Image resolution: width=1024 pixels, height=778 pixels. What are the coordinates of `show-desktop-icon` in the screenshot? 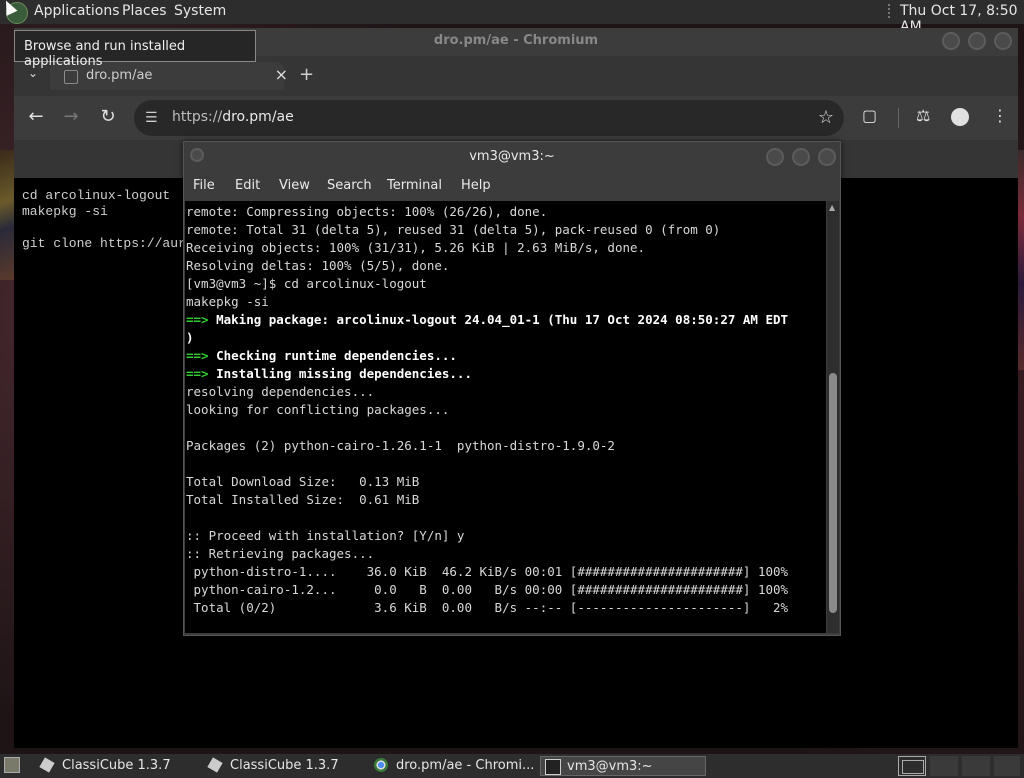 It's located at (12, 765).